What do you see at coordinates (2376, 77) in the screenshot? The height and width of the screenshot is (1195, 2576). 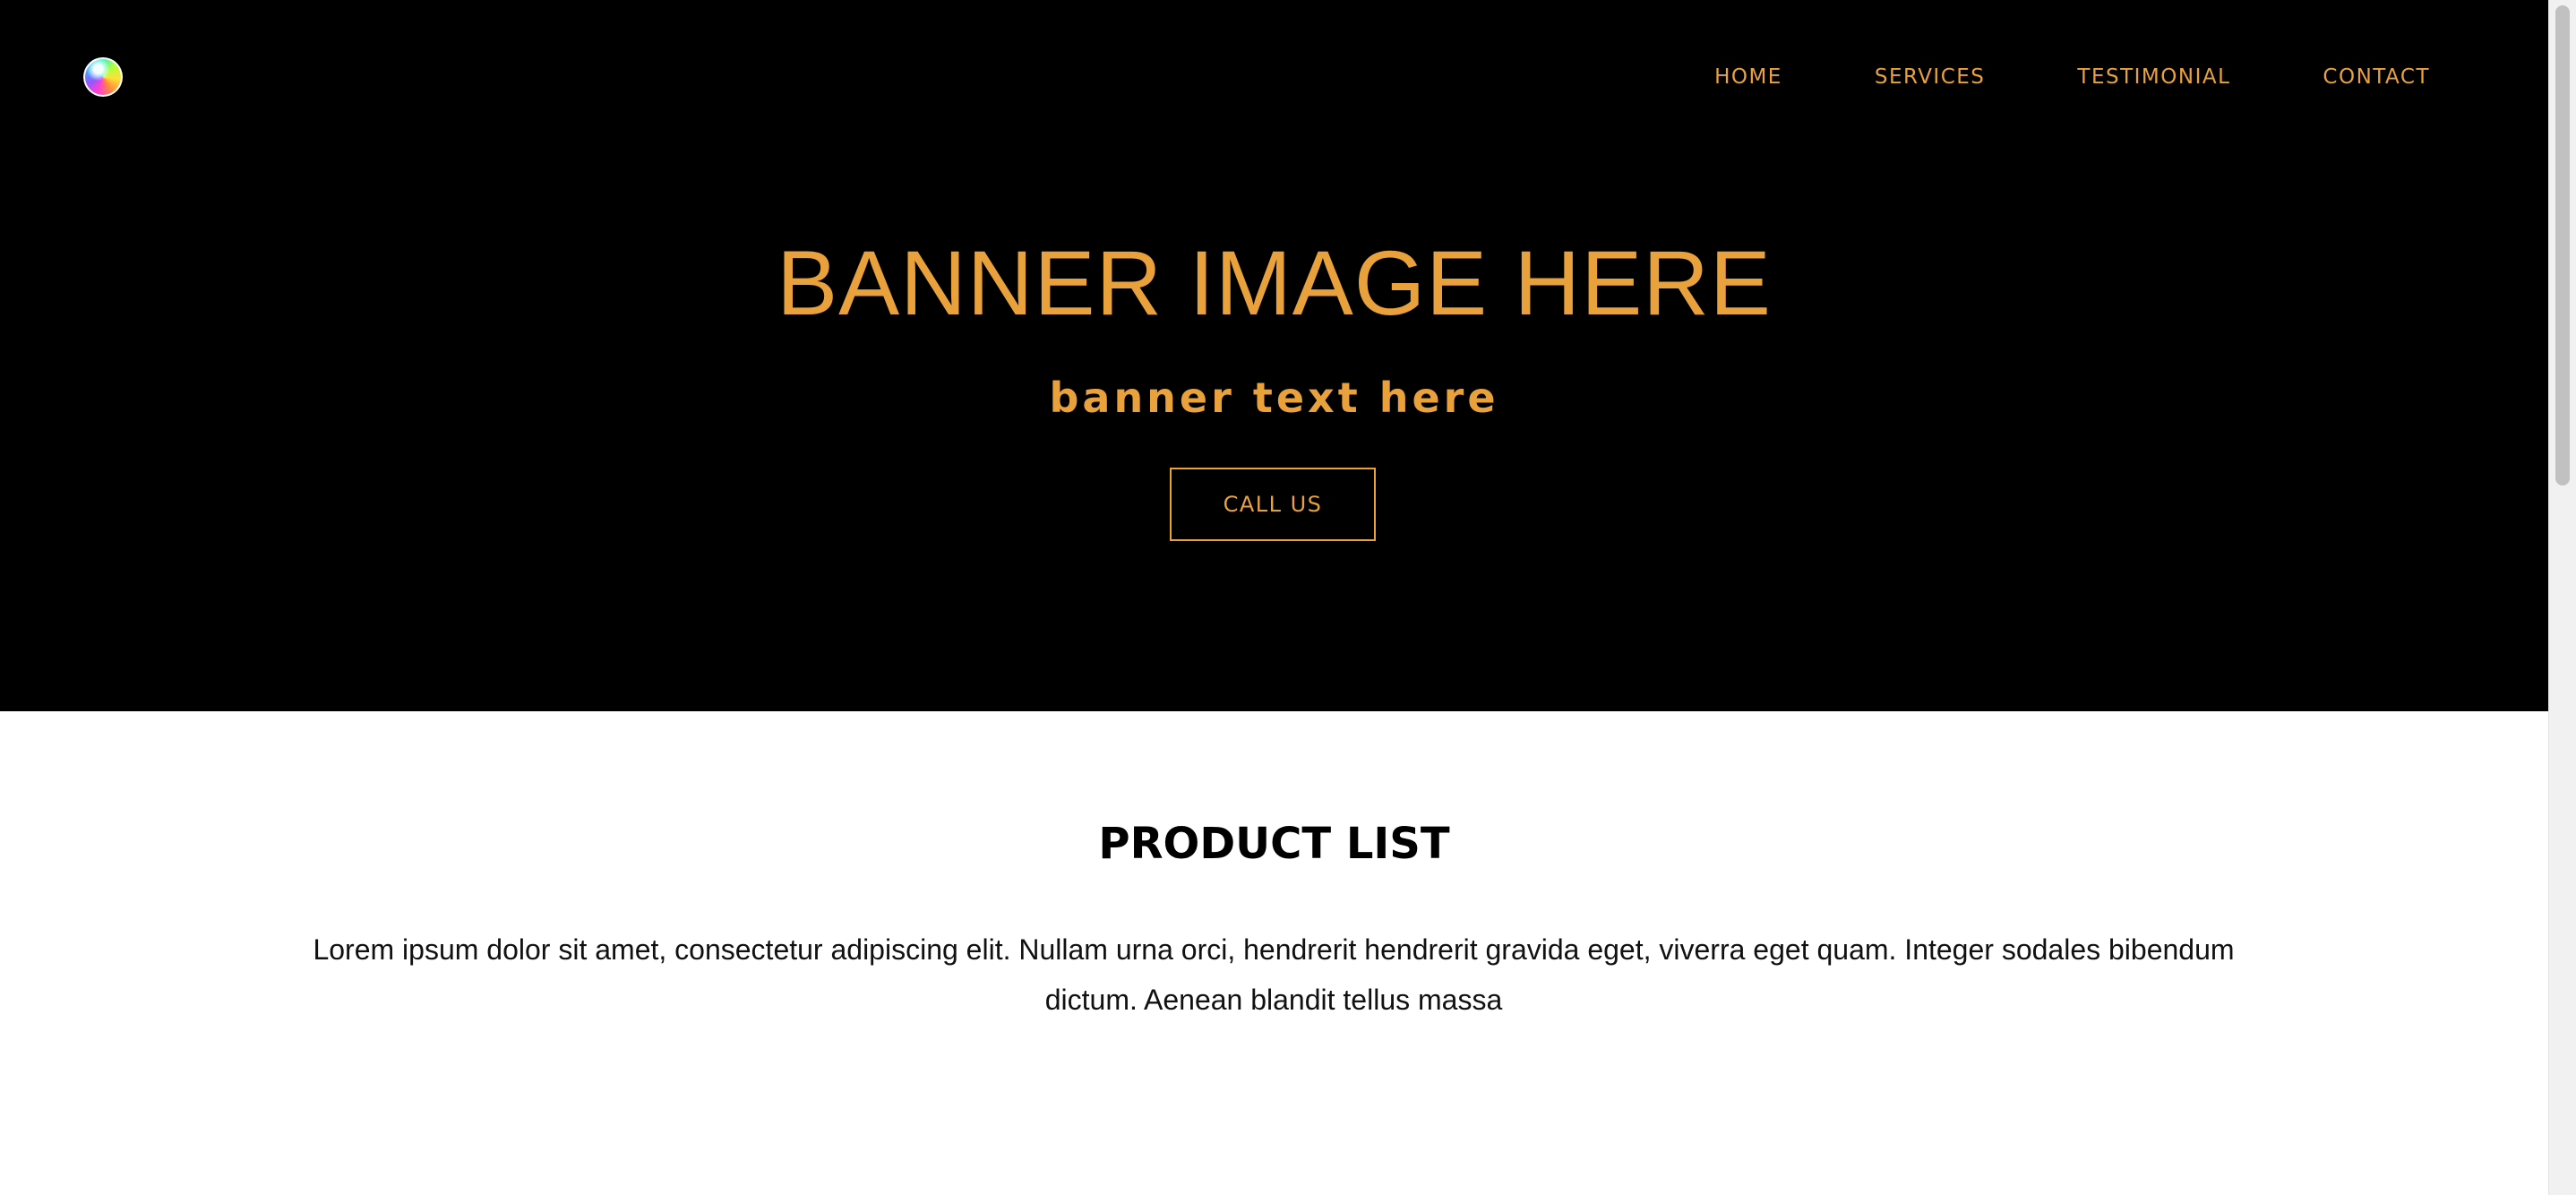 I see `nav-link-contact: CONTACT` at bounding box center [2376, 77].